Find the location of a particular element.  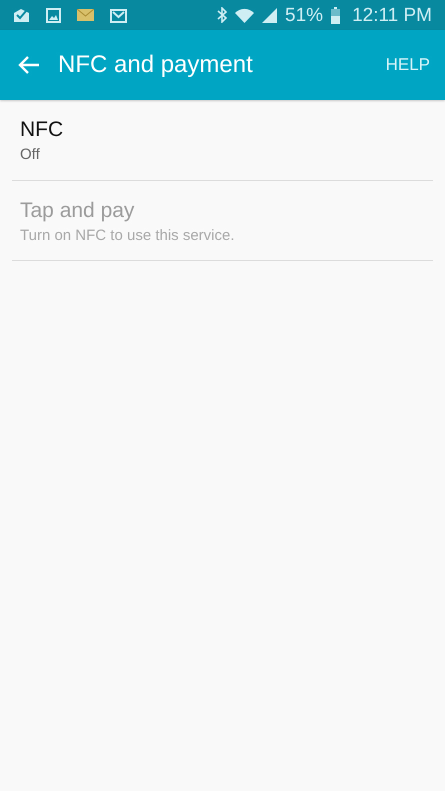

clock: 12:11 PM is located at coordinates (392, 15).